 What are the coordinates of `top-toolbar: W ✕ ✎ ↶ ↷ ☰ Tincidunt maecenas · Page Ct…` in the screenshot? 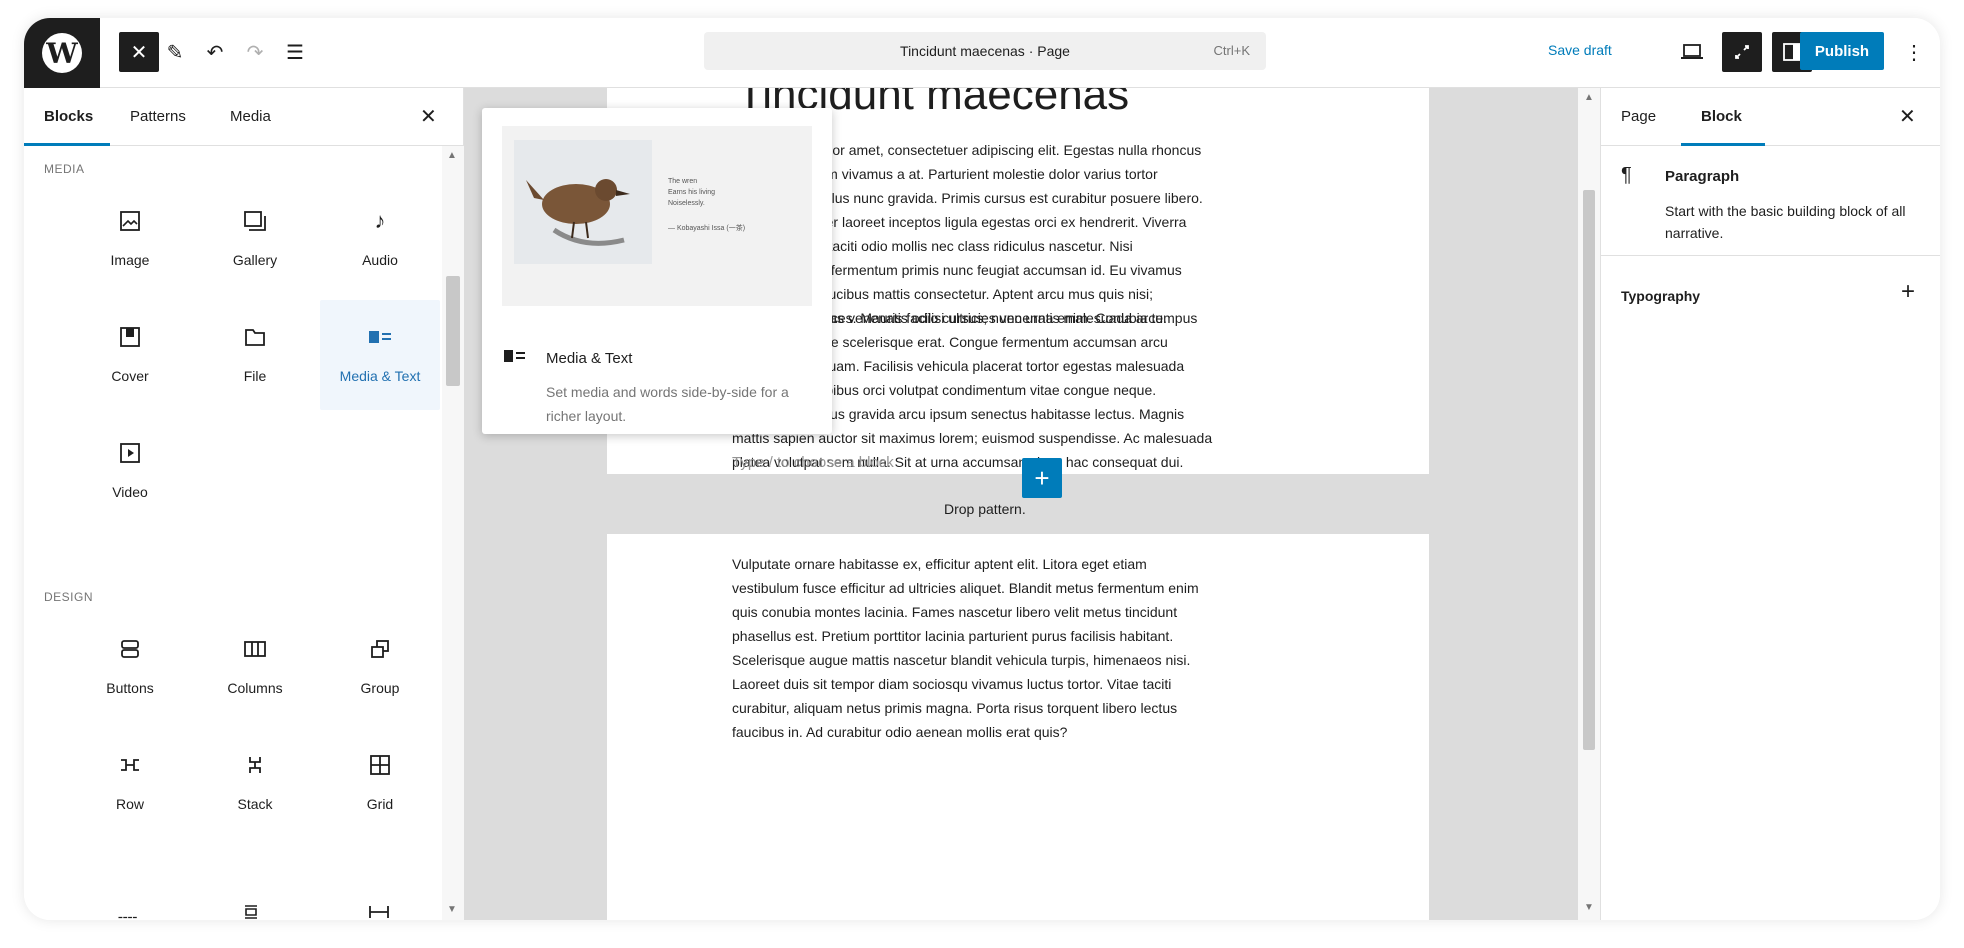 It's located at (982, 53).